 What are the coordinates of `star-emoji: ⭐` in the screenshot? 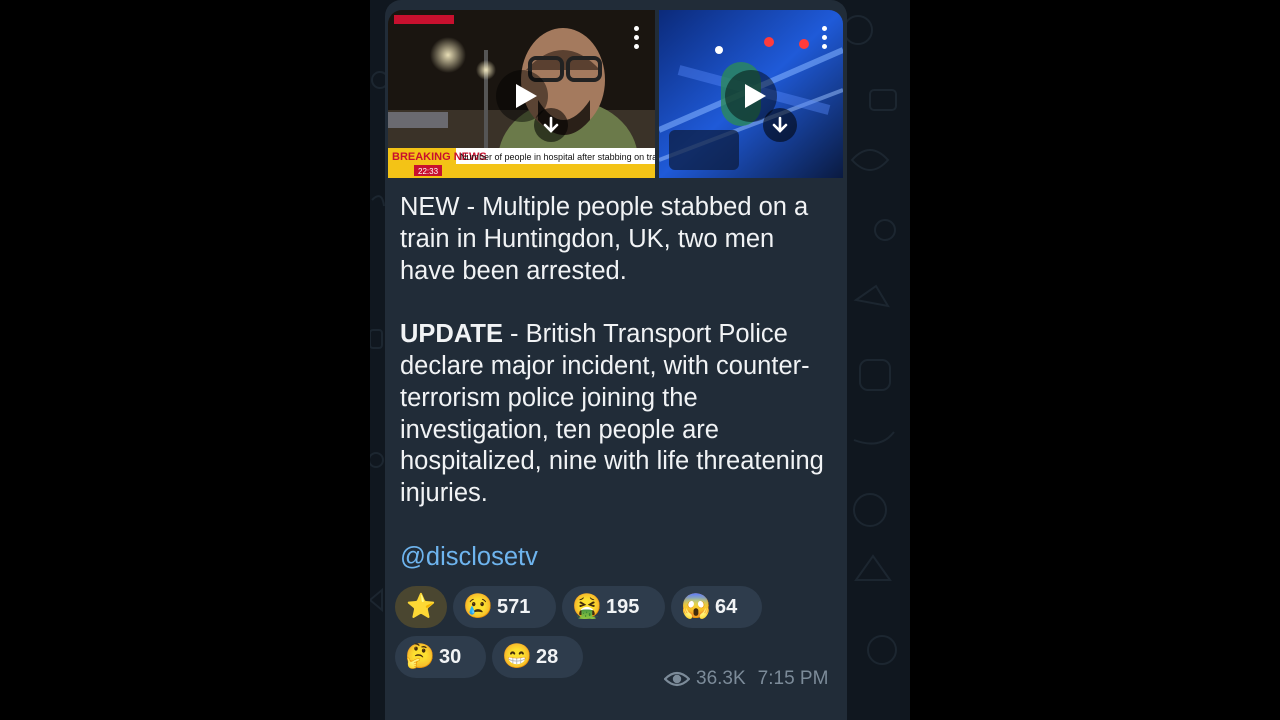 It's located at (421, 606).